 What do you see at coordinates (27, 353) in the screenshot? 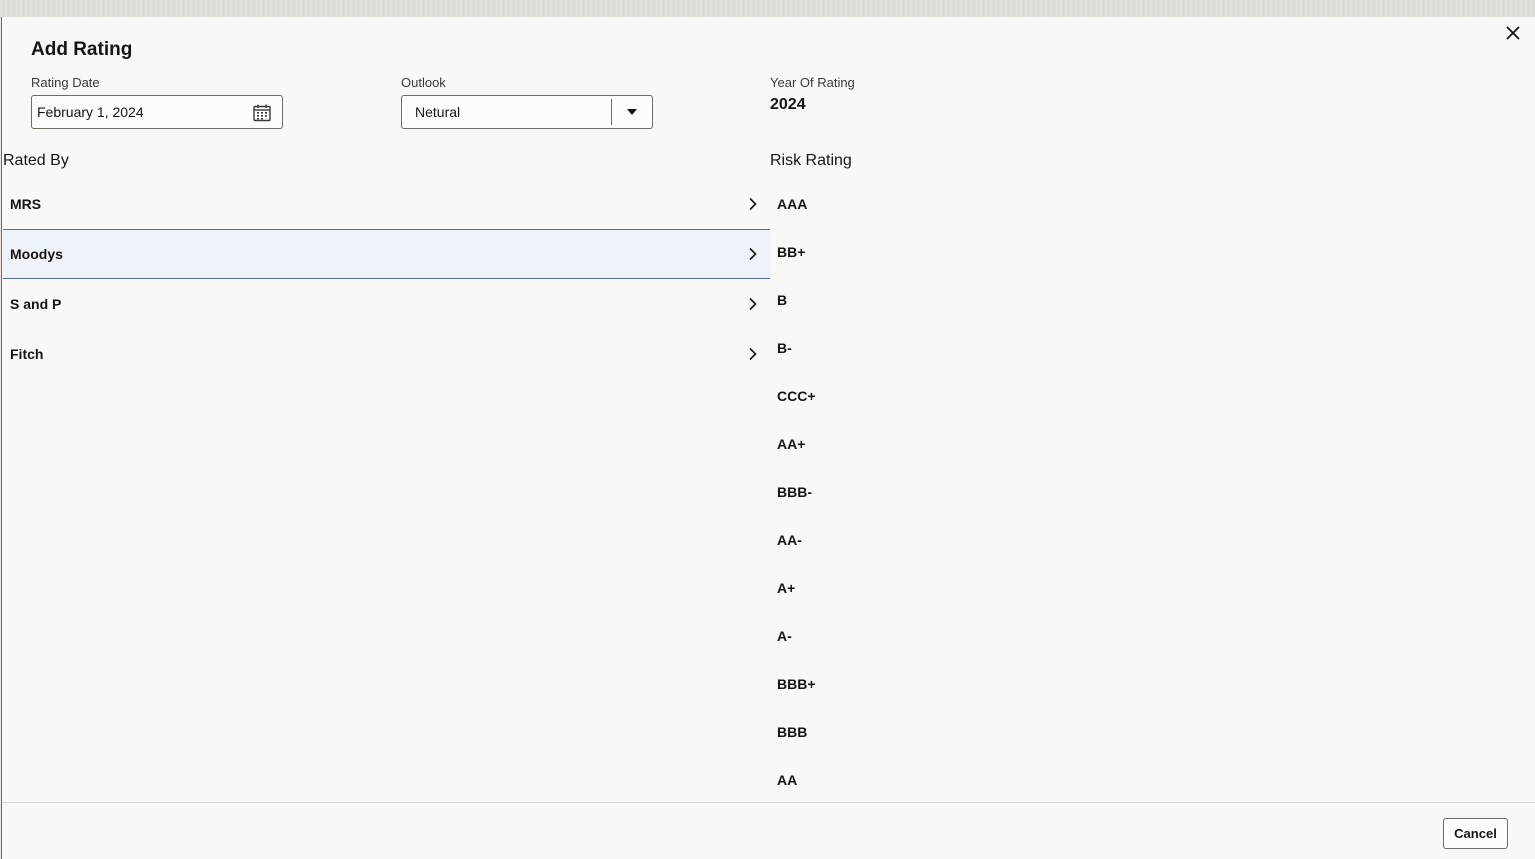
I see `rated-by-item-label: Fitch` at bounding box center [27, 353].